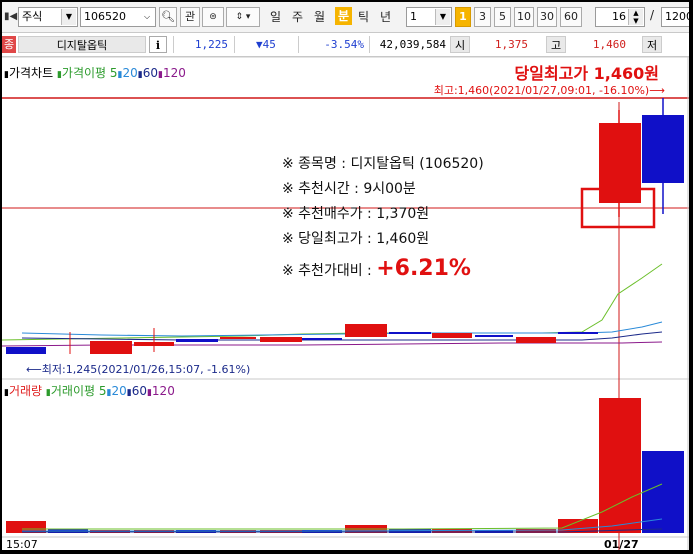 This screenshot has width=693, height=554. I want to click on x-axis-label-right: 01/27, so click(621, 544).